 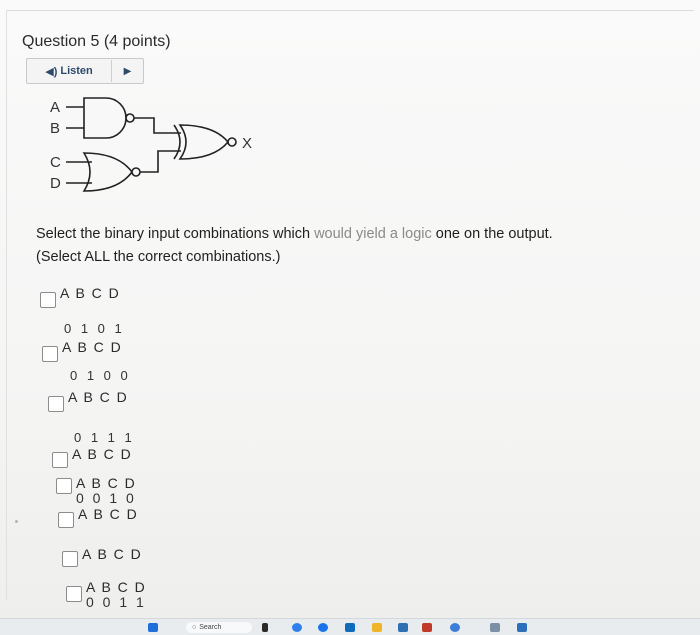 I want to click on question-title: Question 5 (4 points), so click(x=96, y=41).